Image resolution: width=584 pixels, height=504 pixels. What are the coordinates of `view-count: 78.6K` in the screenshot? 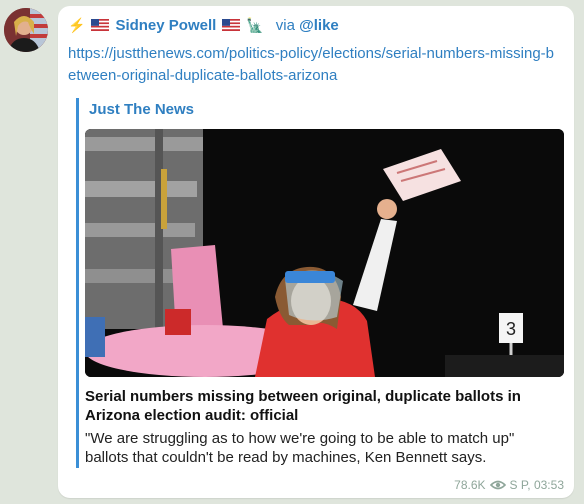 It's located at (470, 485).